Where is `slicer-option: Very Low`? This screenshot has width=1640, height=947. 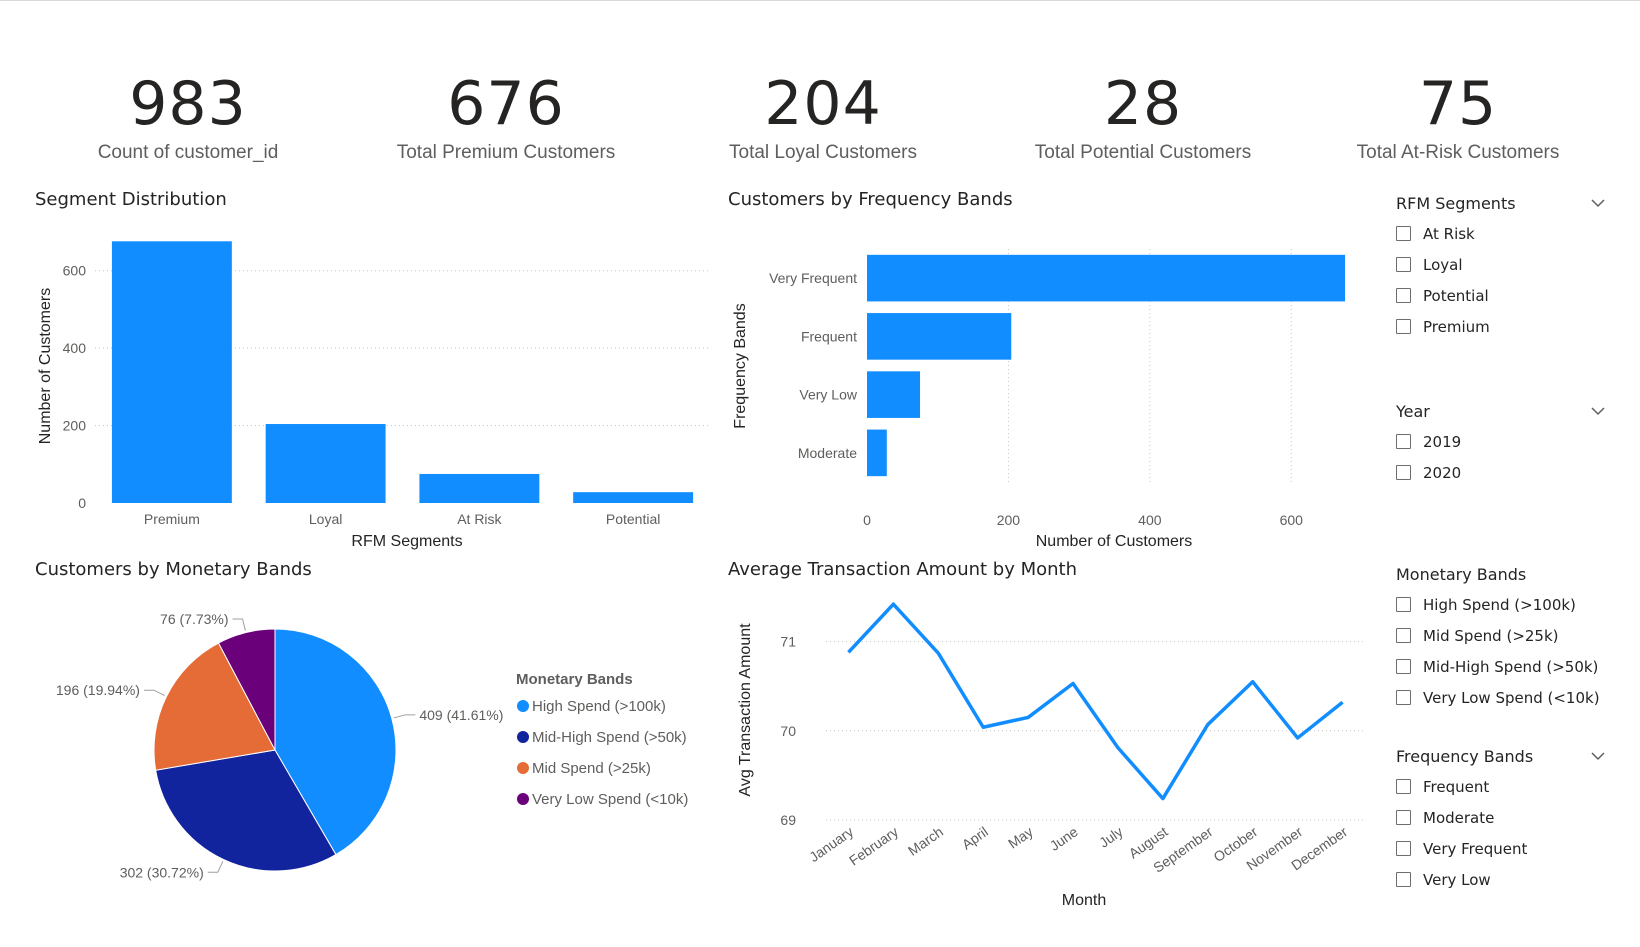
slicer-option: Very Low is located at coordinates (1501, 879).